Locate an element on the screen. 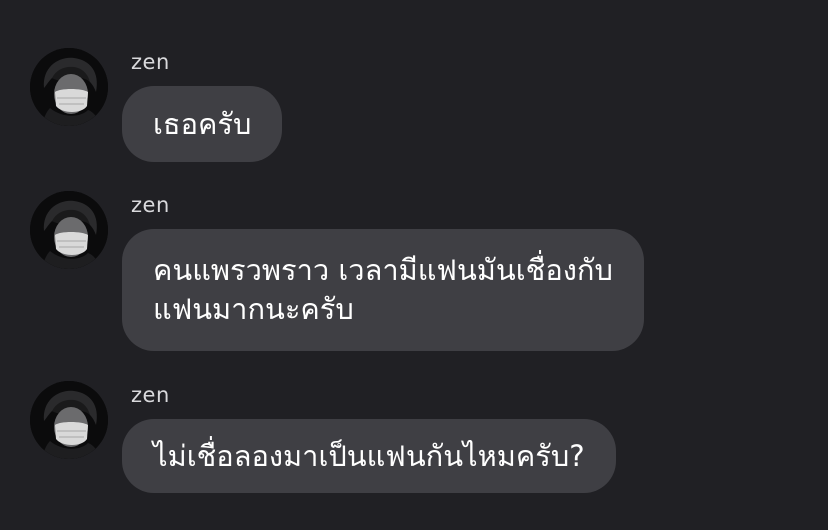 Image resolution: width=828 pixels, height=530 pixels. message-bubble: ไม่เชื่อลองมาเป็นแฟนกันไหมครับ? is located at coordinates (369, 456).